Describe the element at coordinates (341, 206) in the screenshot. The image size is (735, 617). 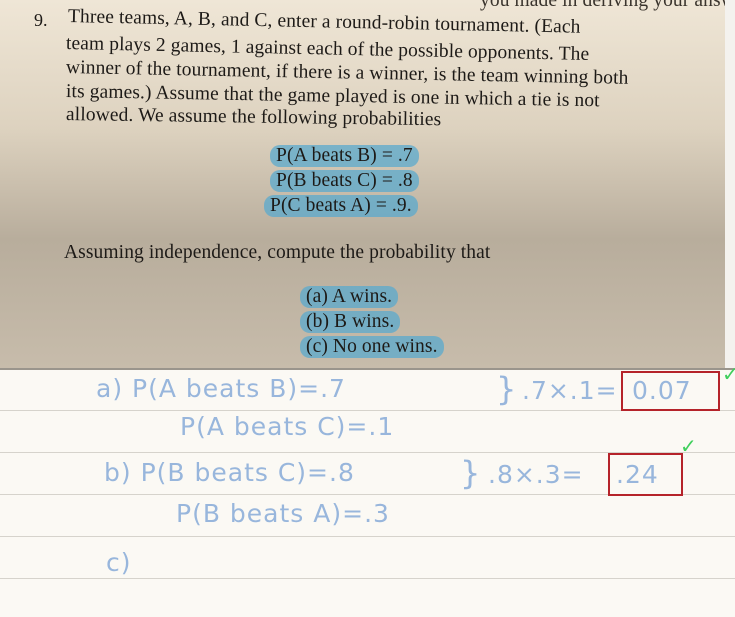
I see `probability-ca: P(C beats A) = .9.` at that location.